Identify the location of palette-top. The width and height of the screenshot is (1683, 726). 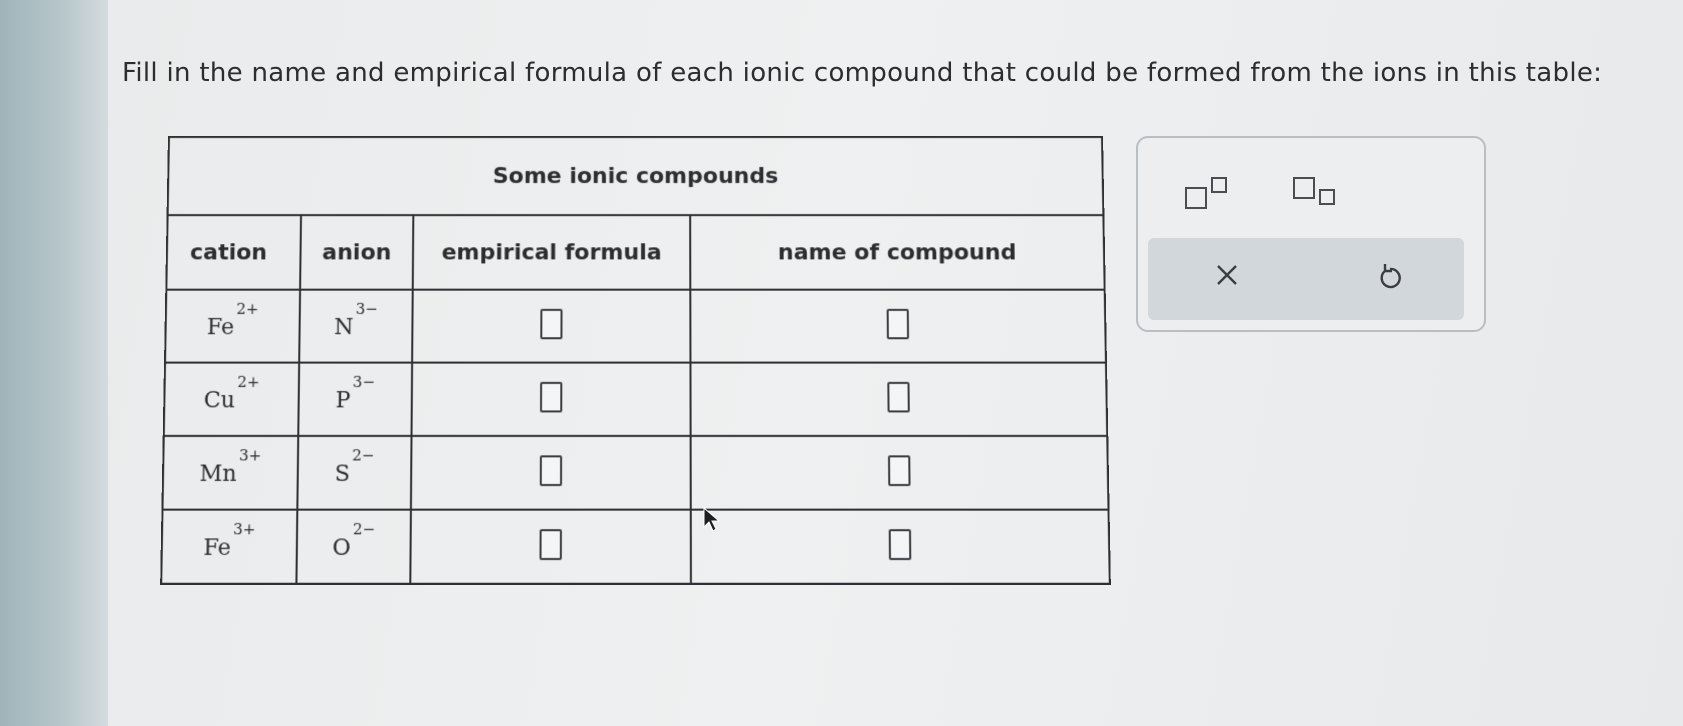
(1311, 192).